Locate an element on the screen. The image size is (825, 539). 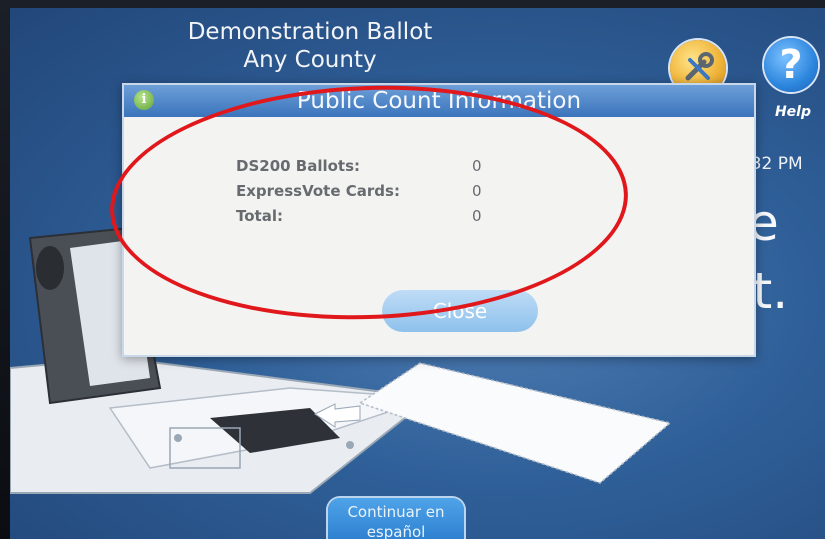
help-label: Help is located at coordinates (793, 112).